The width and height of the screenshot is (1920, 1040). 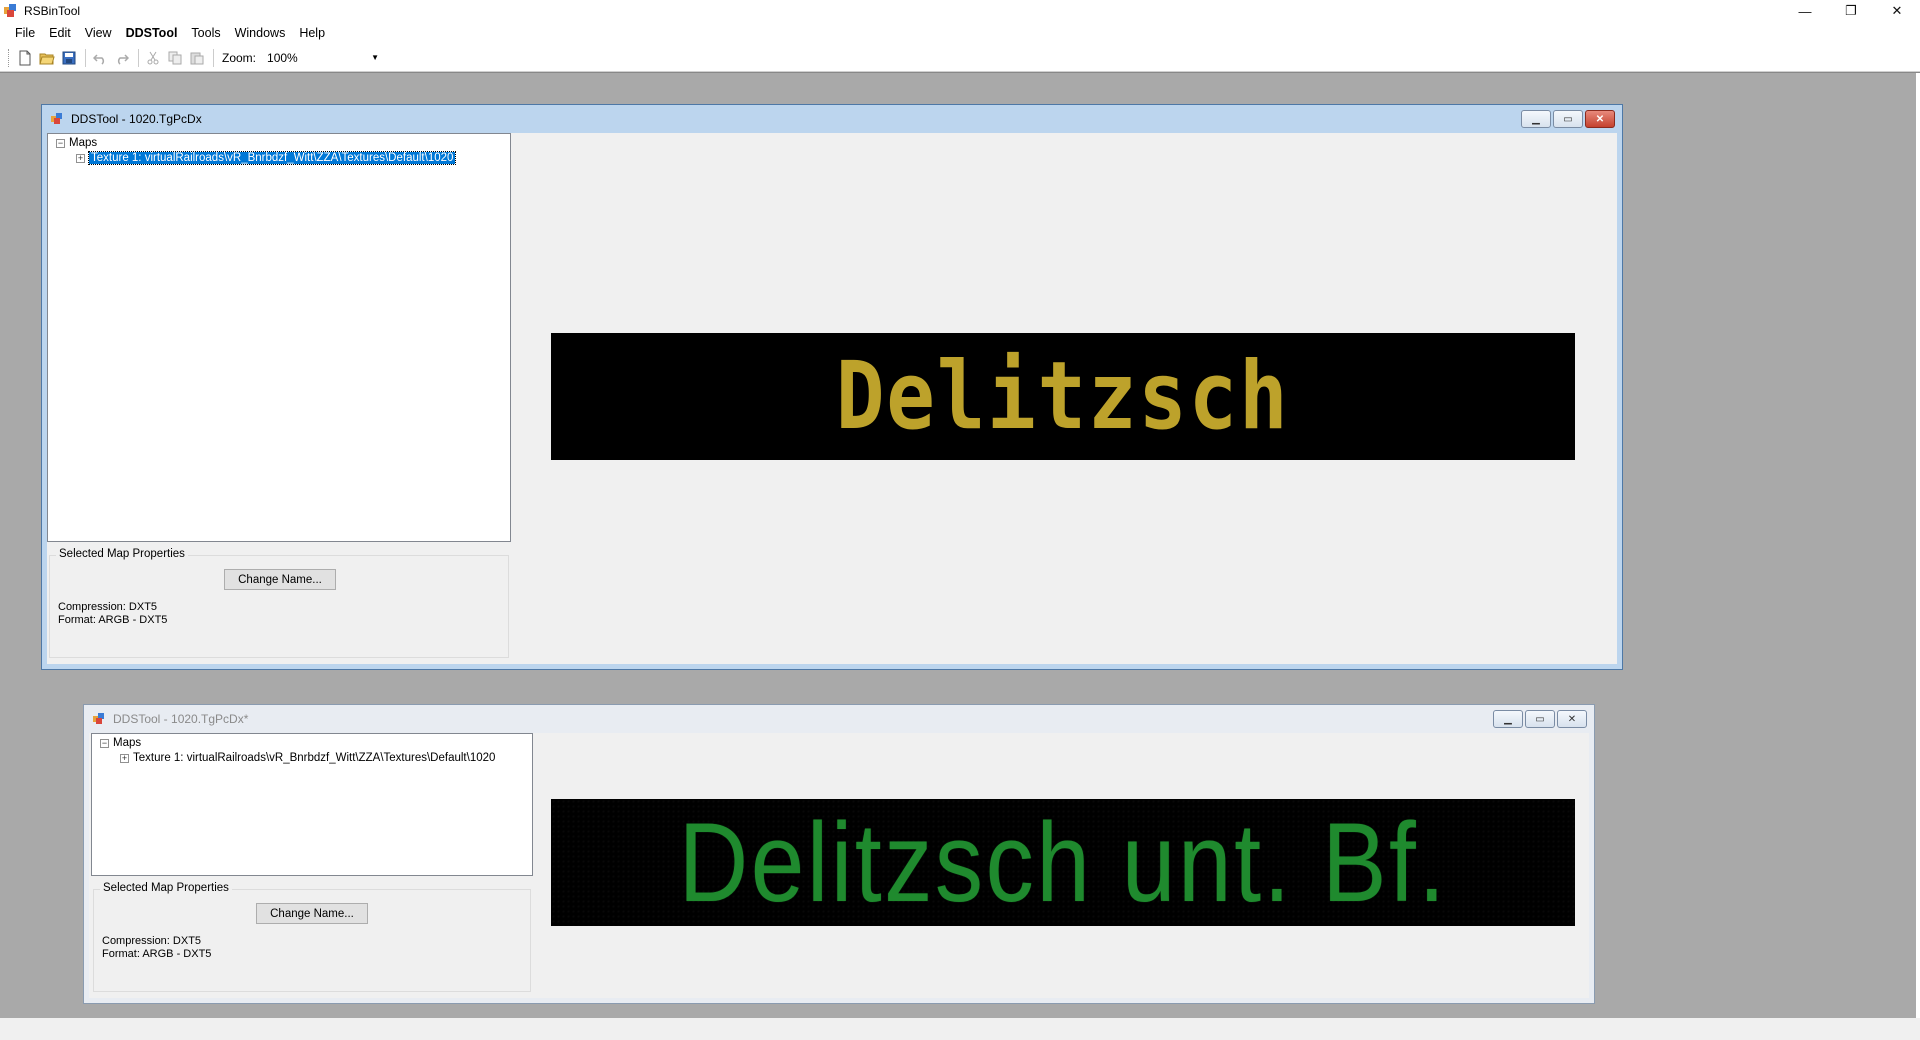 I want to click on save-icon, so click(x=69, y=58).